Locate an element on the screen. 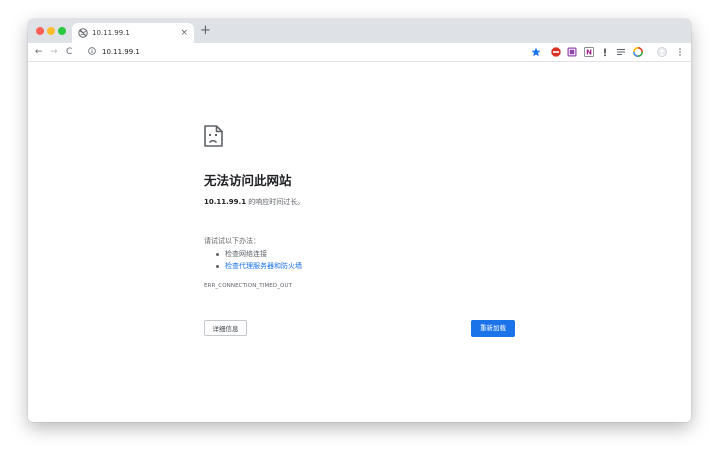 Image resolution: width=720 pixels, height=460 pixels. reload-page-button: 重新加载 is located at coordinates (493, 328).